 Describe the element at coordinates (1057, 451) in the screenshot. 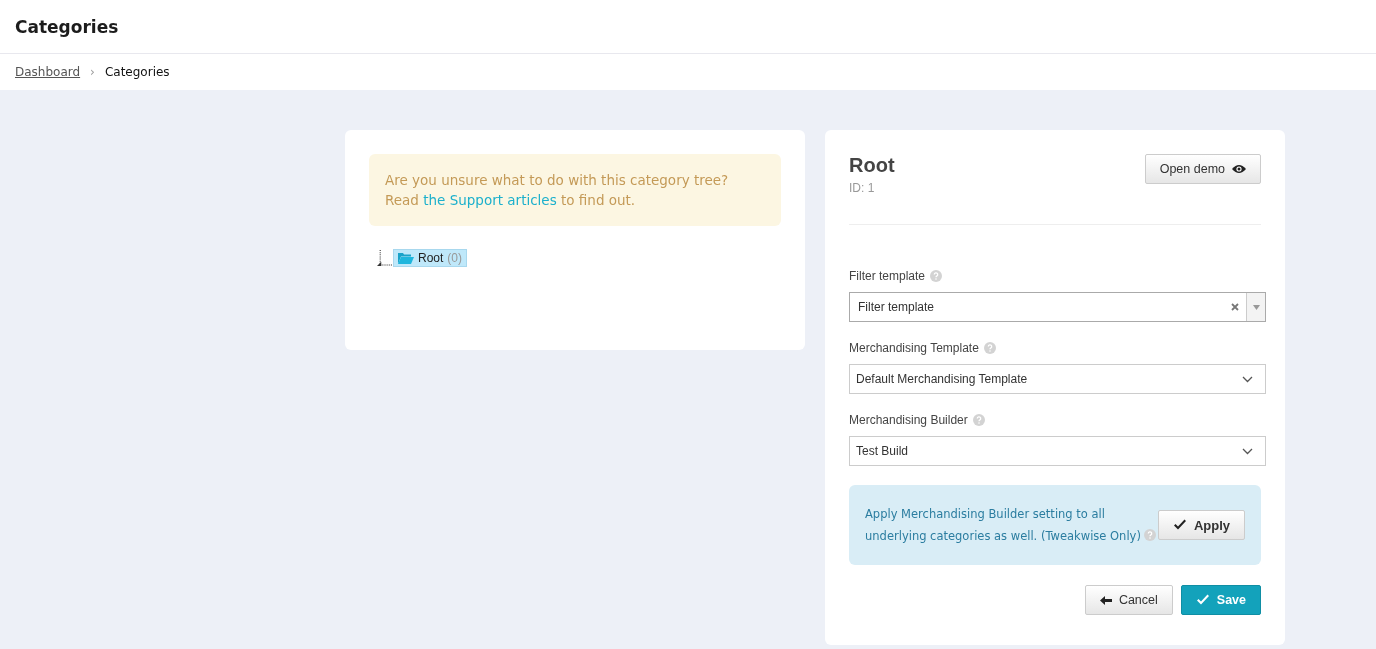

I see `dropdown-select: Test Build` at that location.